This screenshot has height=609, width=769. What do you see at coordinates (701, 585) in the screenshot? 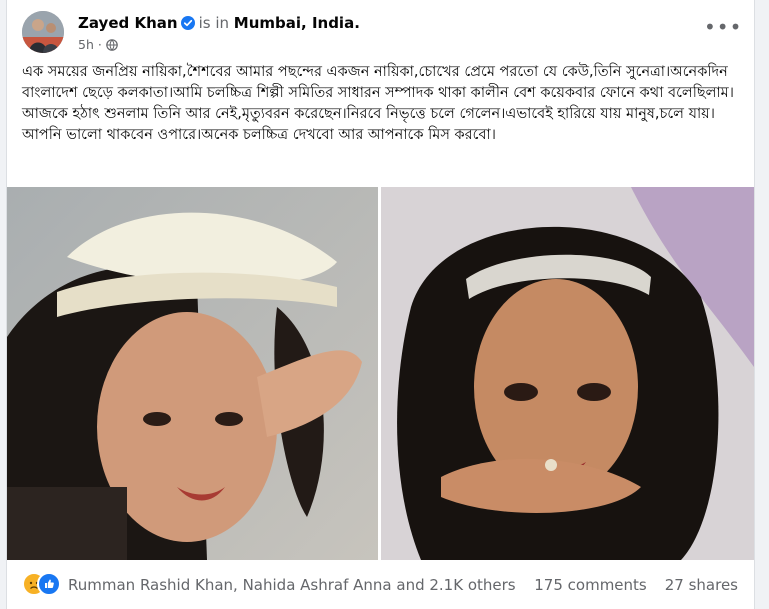
I see `shares-count: 27 shares` at bounding box center [701, 585].